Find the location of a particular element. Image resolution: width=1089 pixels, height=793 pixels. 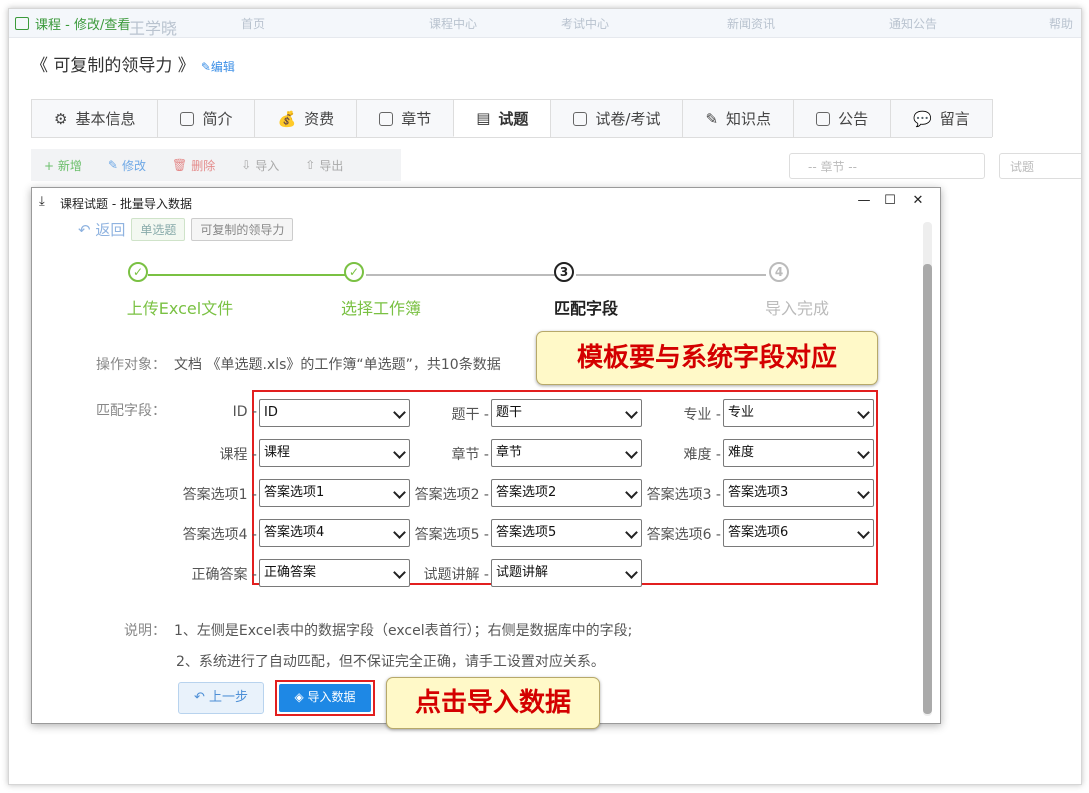

scrollbar-thumb is located at coordinates (927, 489).